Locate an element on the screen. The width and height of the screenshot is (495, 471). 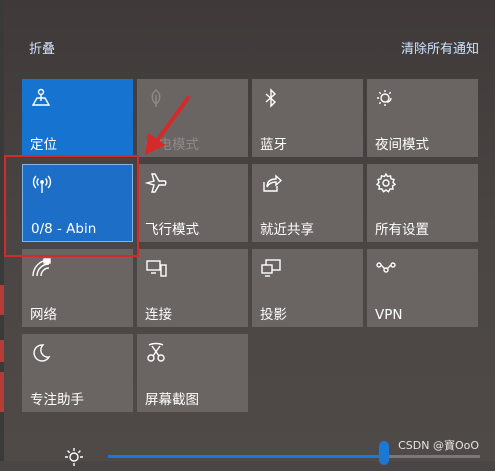
vpn-icon is located at coordinates (386, 268).